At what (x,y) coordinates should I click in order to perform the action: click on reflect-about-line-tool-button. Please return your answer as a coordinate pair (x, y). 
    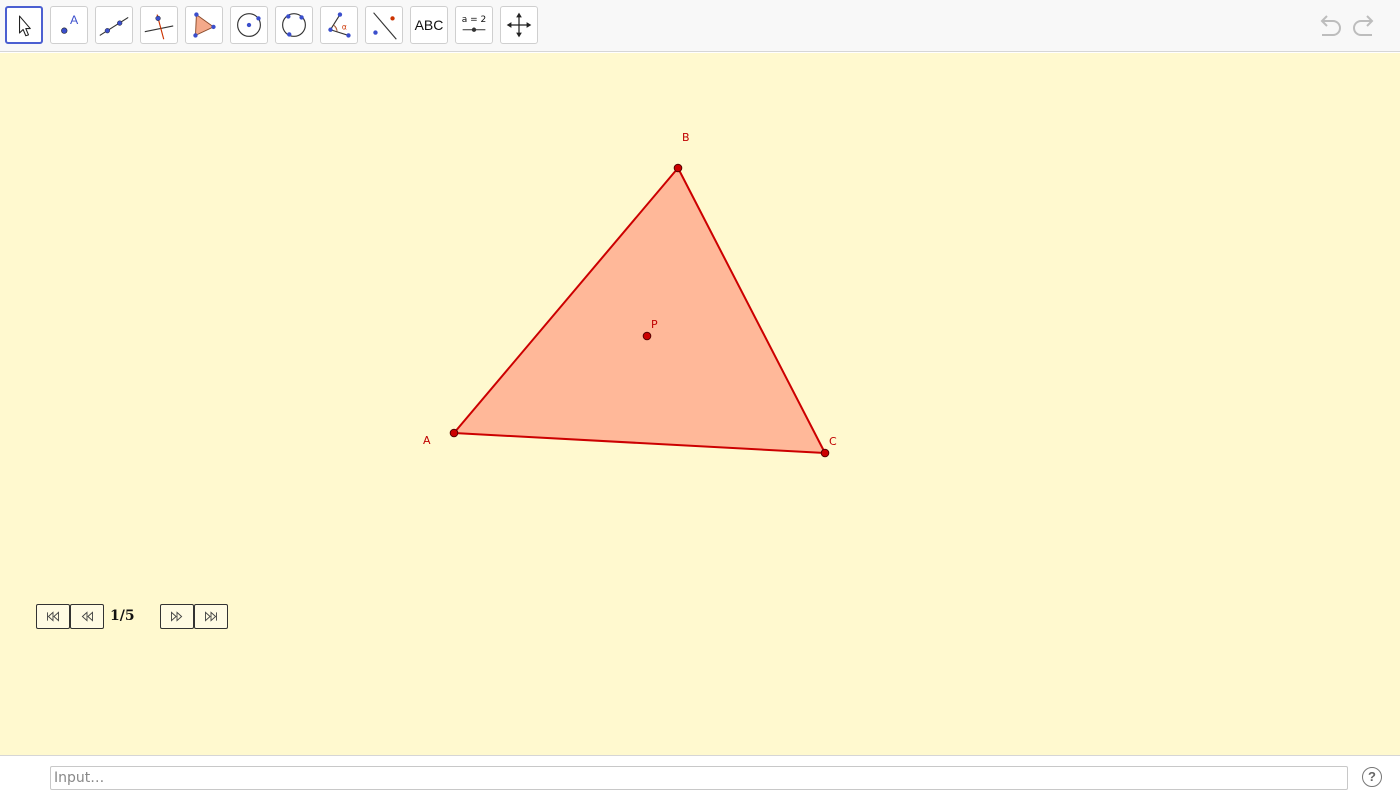
    Looking at the image, I should click on (384, 25).